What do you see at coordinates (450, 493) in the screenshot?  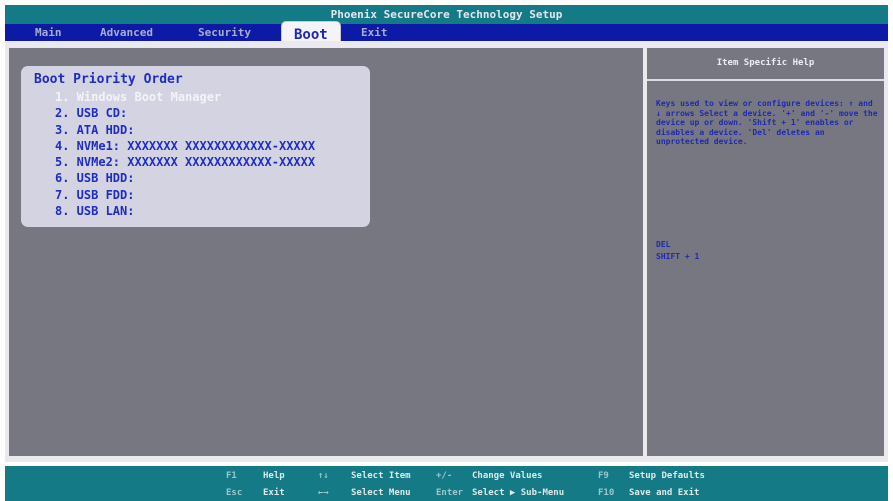 I see `key-enter: Enter` at bounding box center [450, 493].